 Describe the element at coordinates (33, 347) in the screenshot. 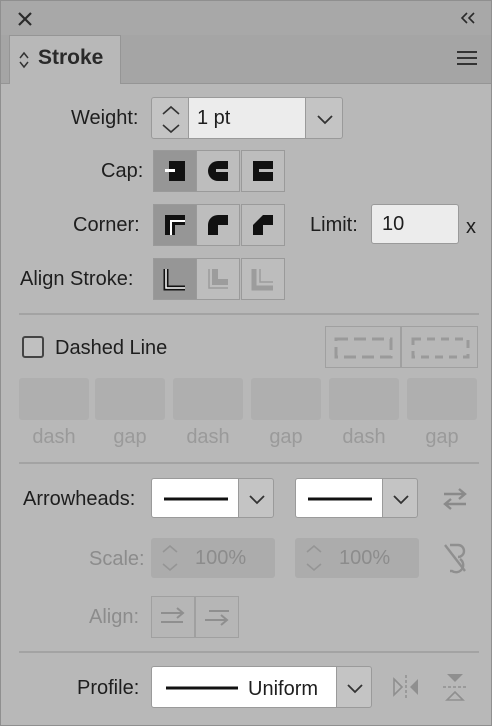

I see `dashed-line-checkbox` at that location.